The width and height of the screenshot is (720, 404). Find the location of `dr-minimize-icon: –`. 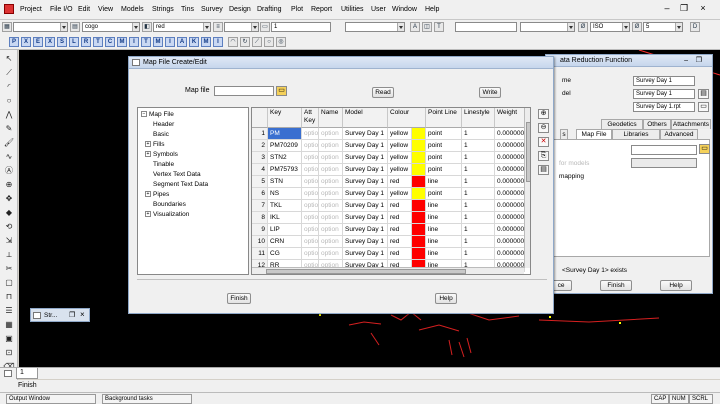

dr-minimize-icon: – is located at coordinates (686, 60).